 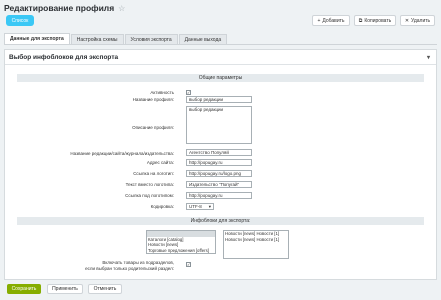 What do you see at coordinates (319, 20) in the screenshot?
I see `plus-icon: +` at bounding box center [319, 20].